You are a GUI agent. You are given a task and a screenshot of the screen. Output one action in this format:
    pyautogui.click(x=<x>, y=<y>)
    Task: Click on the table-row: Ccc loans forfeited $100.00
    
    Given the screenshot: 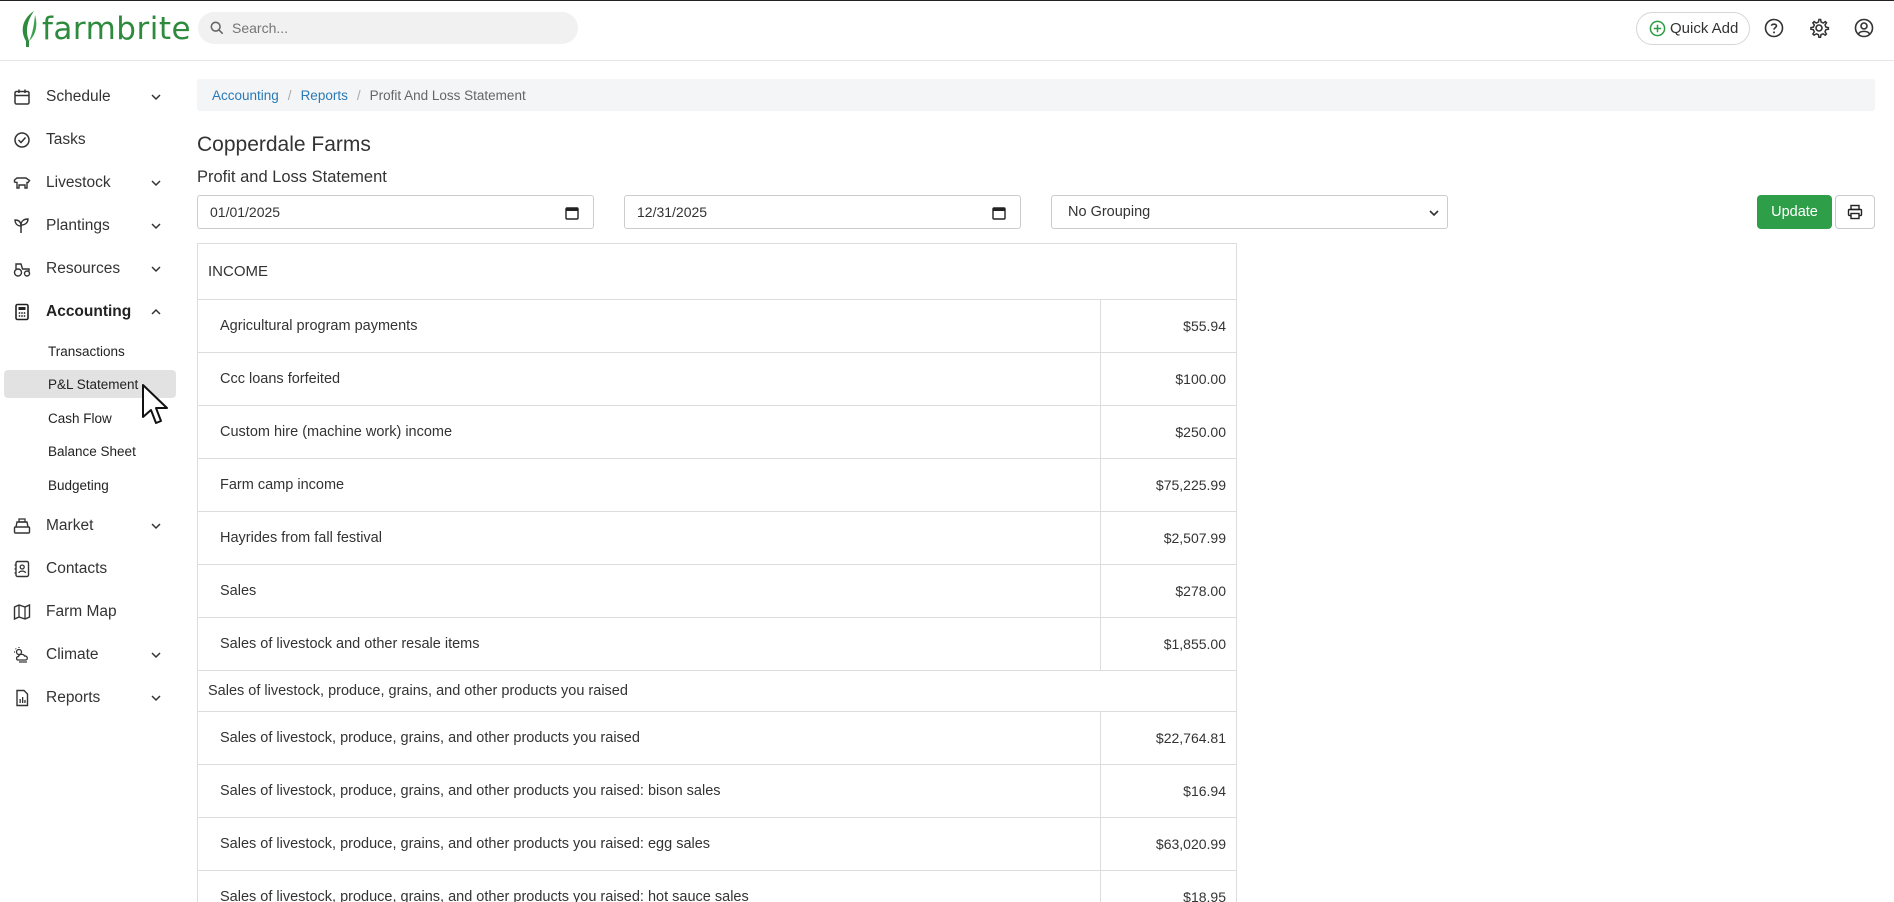 What is the action you would take?
    pyautogui.click(x=717, y=379)
    